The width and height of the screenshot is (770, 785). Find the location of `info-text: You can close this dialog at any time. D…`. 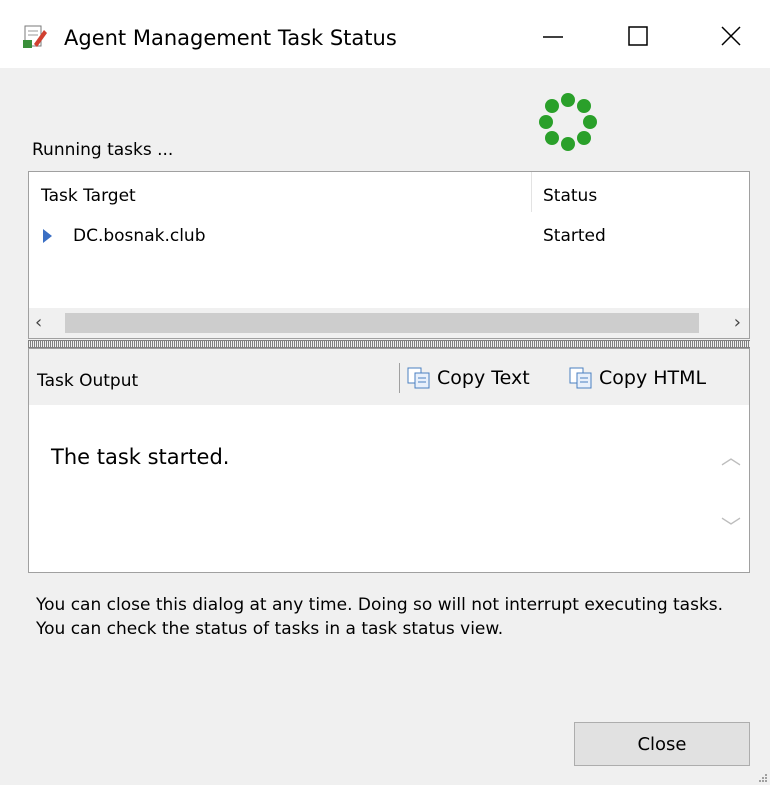

info-text: You can close this dialog at any time. D… is located at coordinates (380, 617).